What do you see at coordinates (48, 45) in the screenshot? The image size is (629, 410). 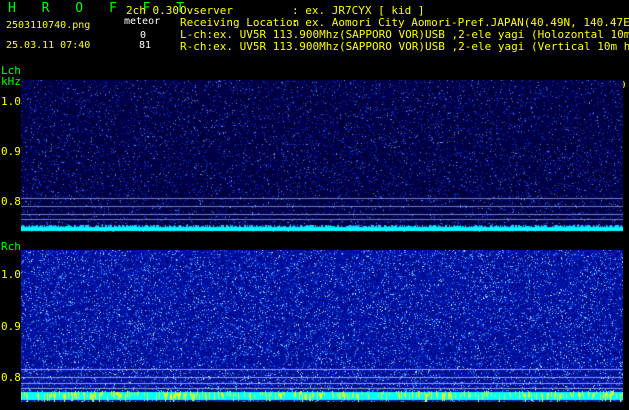 I see `datetime-label: 25.03.11 07:40` at bounding box center [48, 45].